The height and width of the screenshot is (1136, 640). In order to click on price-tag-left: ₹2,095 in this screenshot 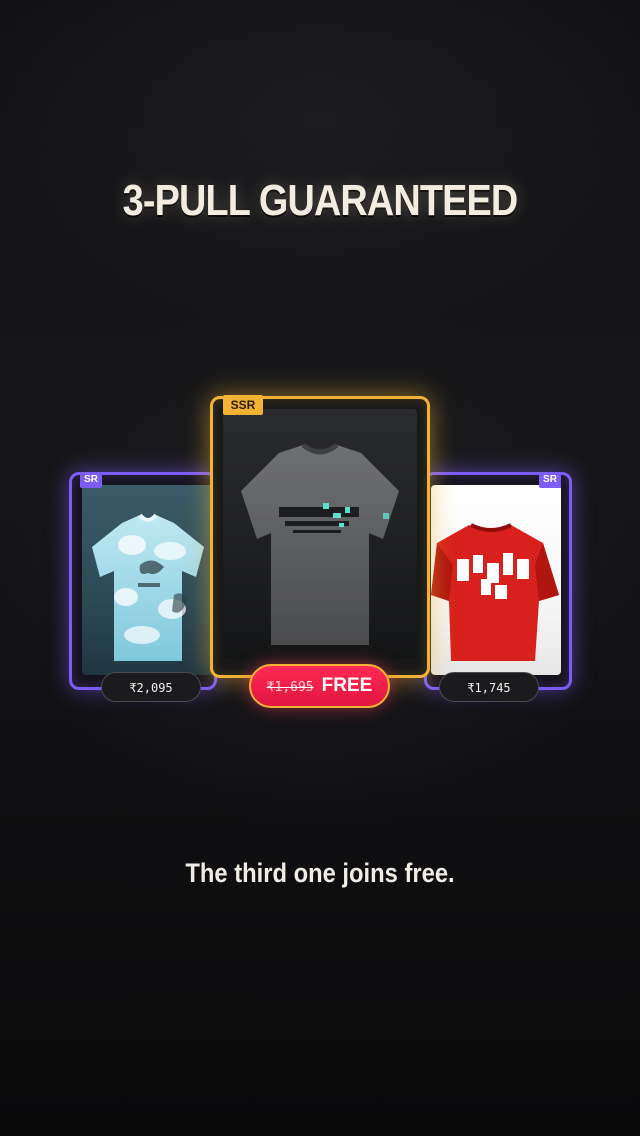, I will do `click(151, 687)`.